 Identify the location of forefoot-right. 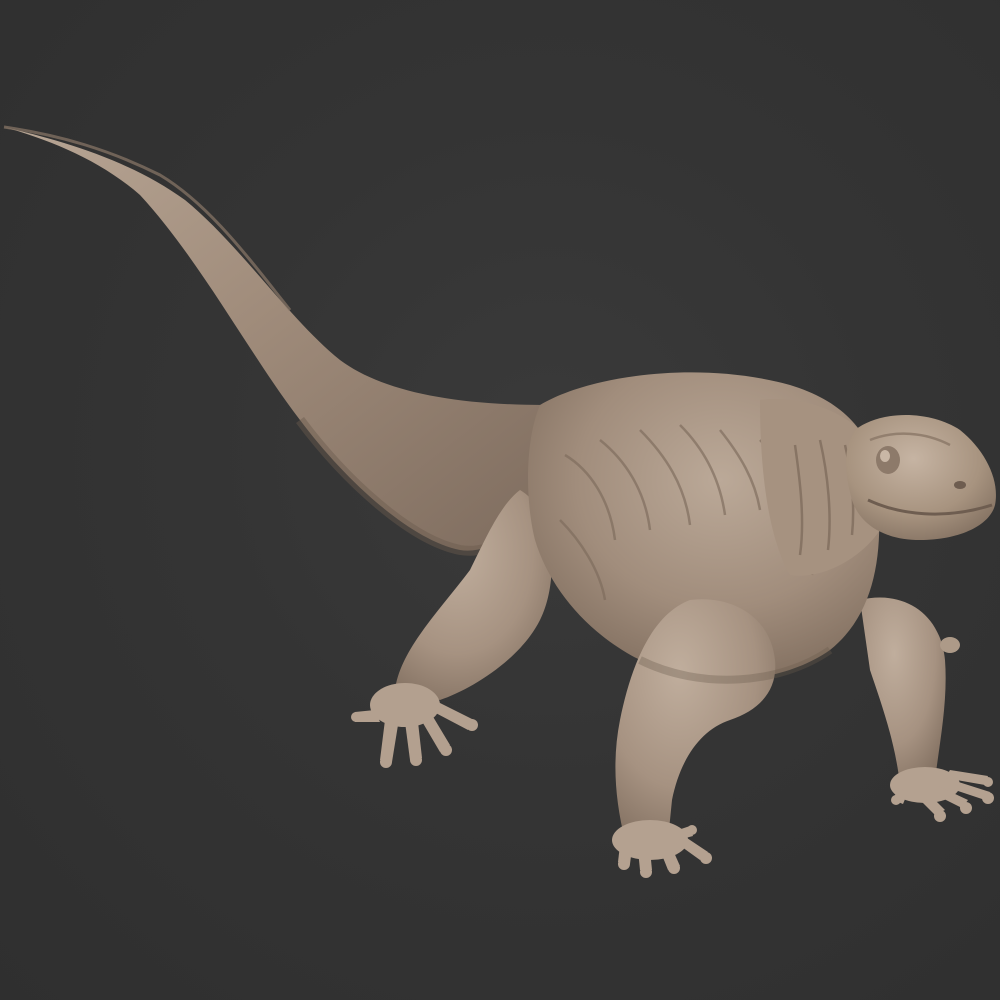
(942, 794).